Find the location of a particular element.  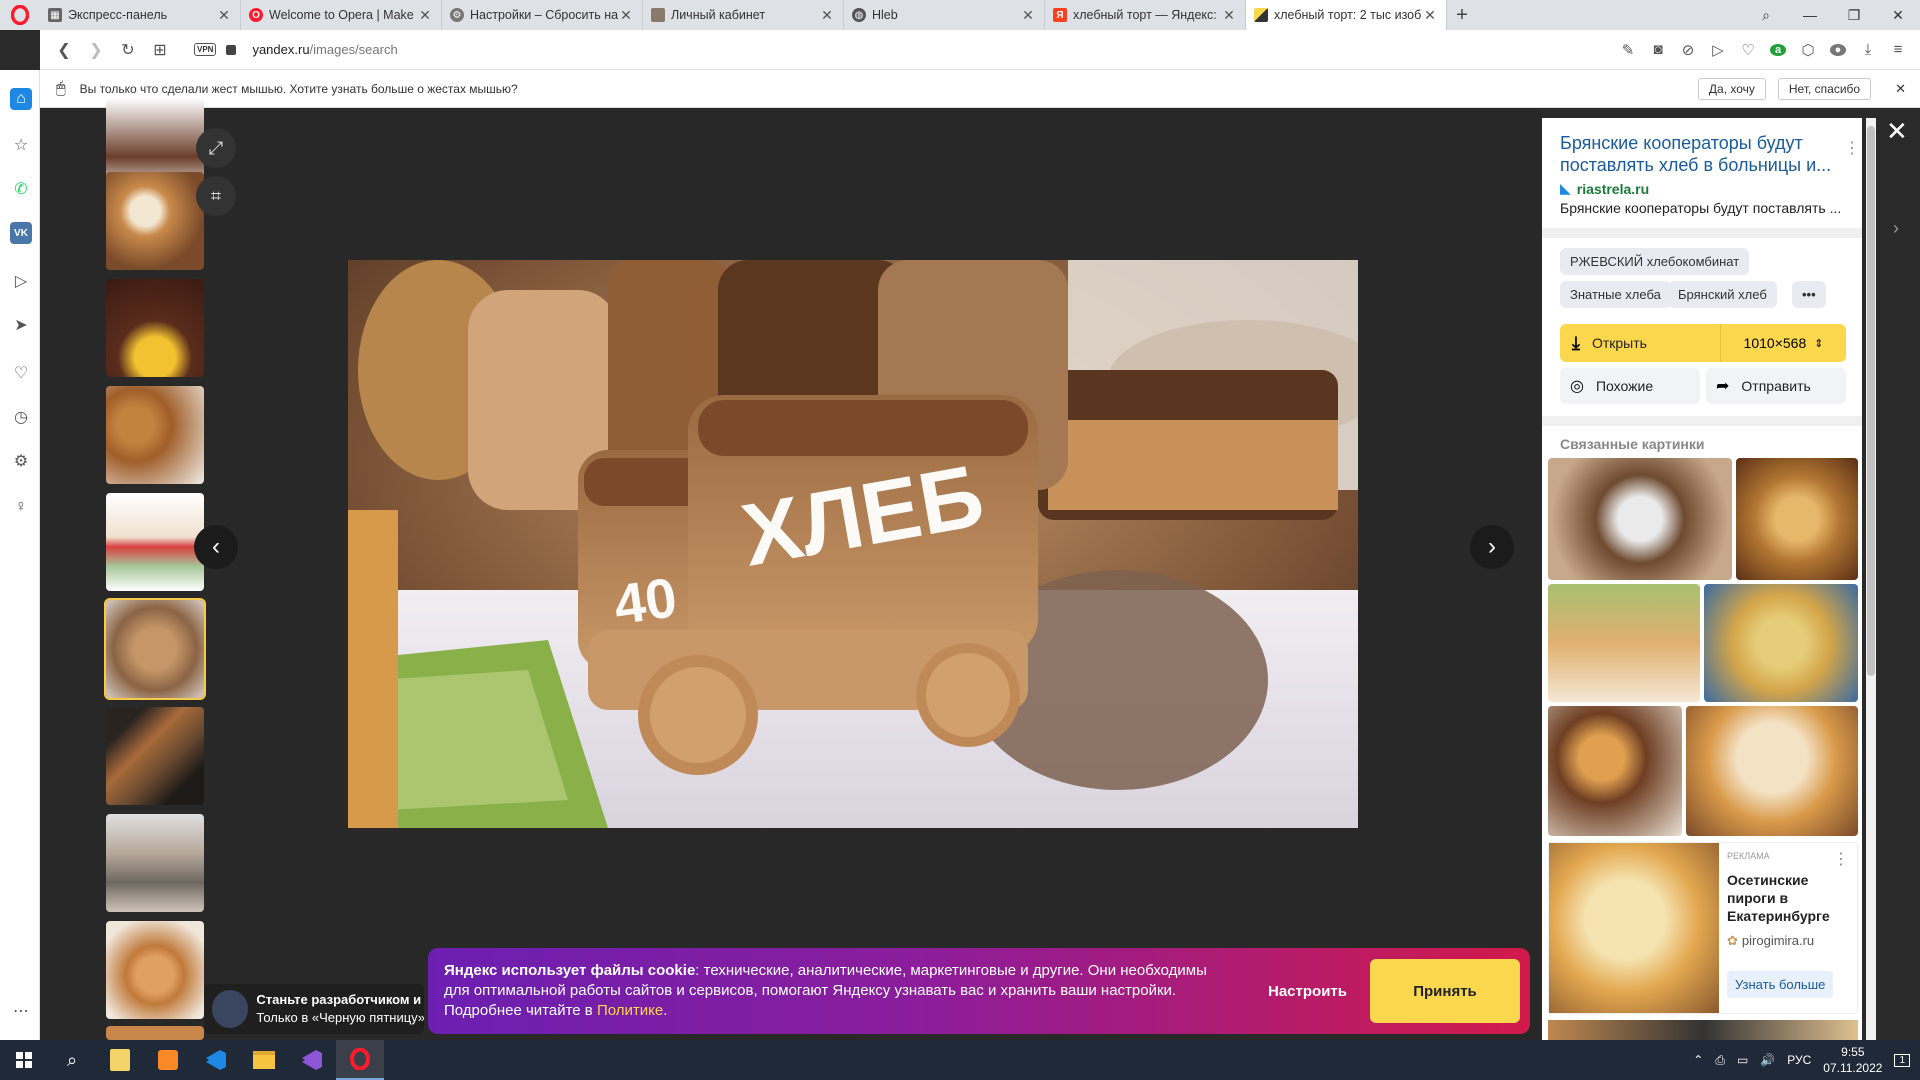

url-field: yandex.ru/images/search is located at coordinates (324, 49).